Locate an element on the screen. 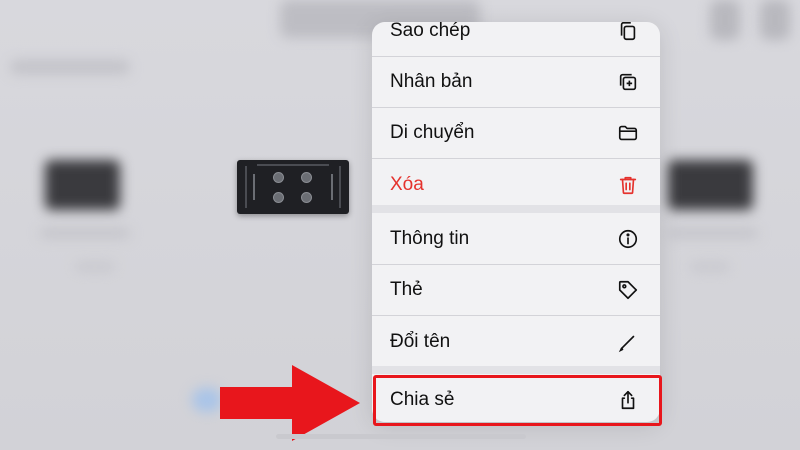 The image size is (800, 450). menu-item-label: Đổi tên is located at coordinates (420, 341).